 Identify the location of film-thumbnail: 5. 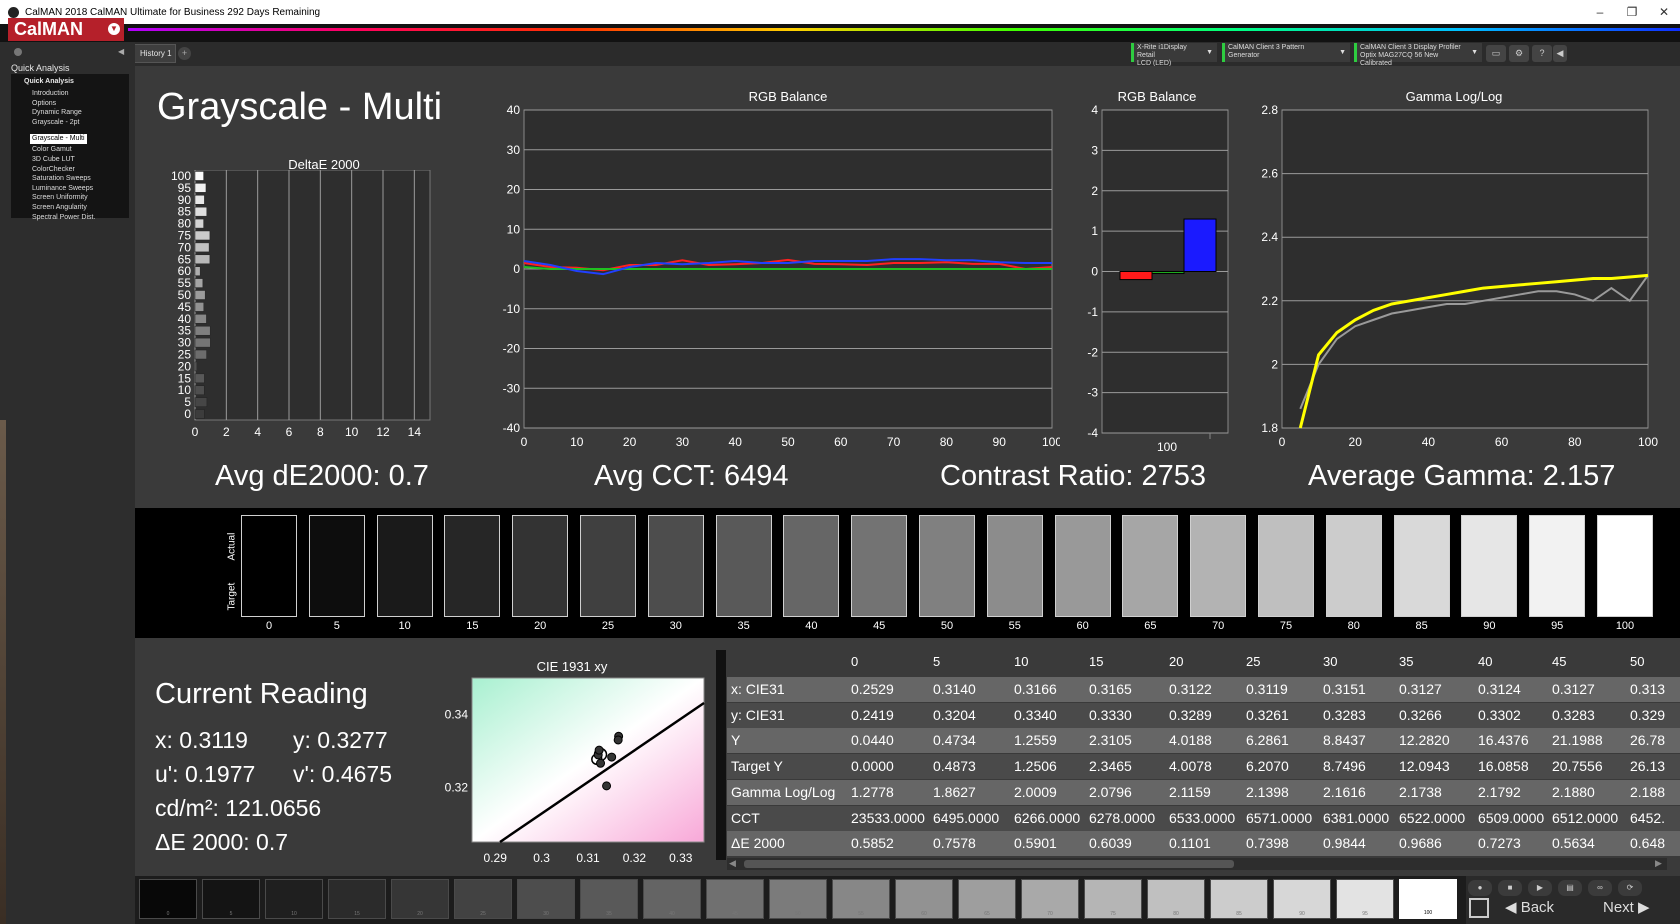
(231, 899).